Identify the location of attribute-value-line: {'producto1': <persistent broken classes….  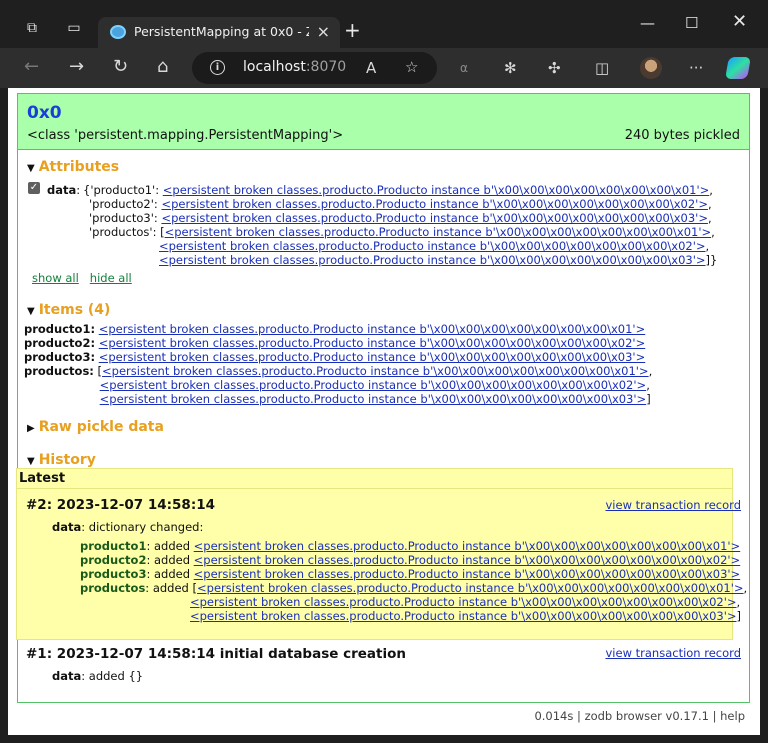
(398, 190).